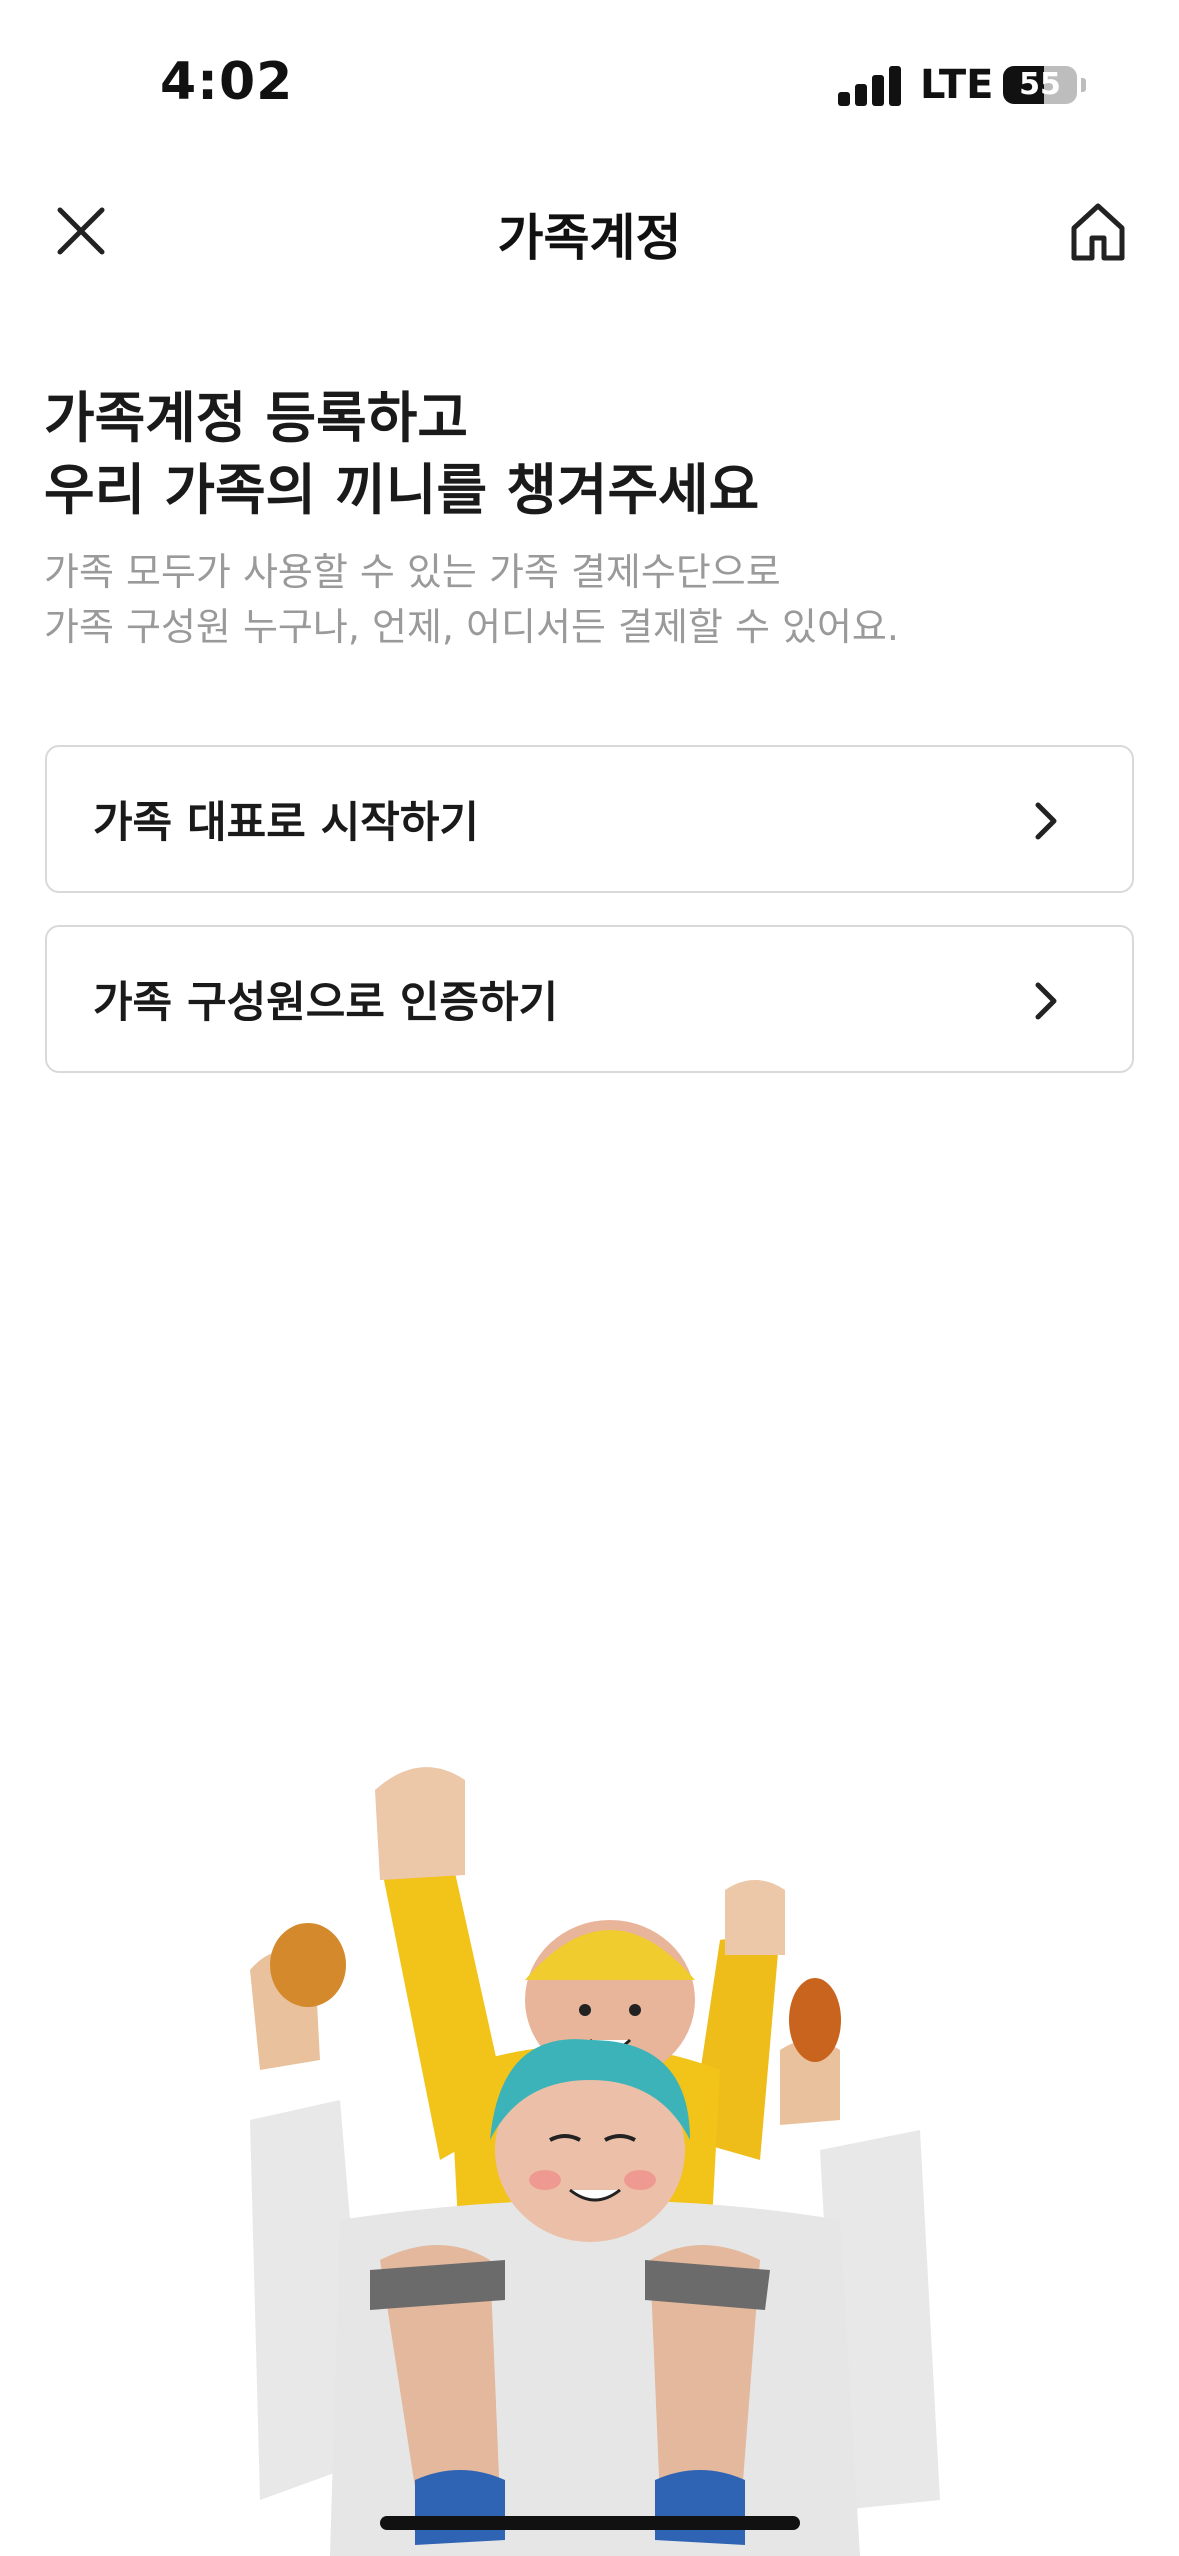 Image resolution: width=1179 pixels, height=2556 pixels. Describe the element at coordinates (589, 819) in the screenshot. I see `start-as-family-owner-button: 가족 대표로 시작하기` at that location.